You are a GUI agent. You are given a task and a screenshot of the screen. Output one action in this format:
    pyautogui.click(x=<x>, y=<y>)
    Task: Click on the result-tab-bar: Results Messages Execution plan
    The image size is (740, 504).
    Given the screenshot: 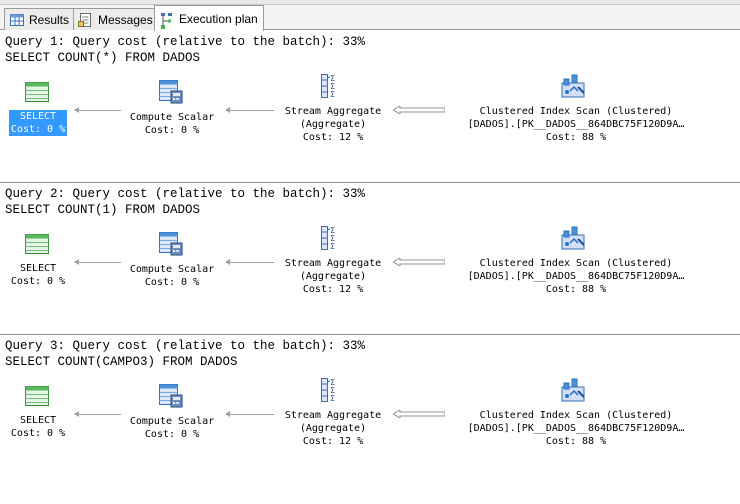 What is the action you would take?
    pyautogui.click(x=370, y=15)
    